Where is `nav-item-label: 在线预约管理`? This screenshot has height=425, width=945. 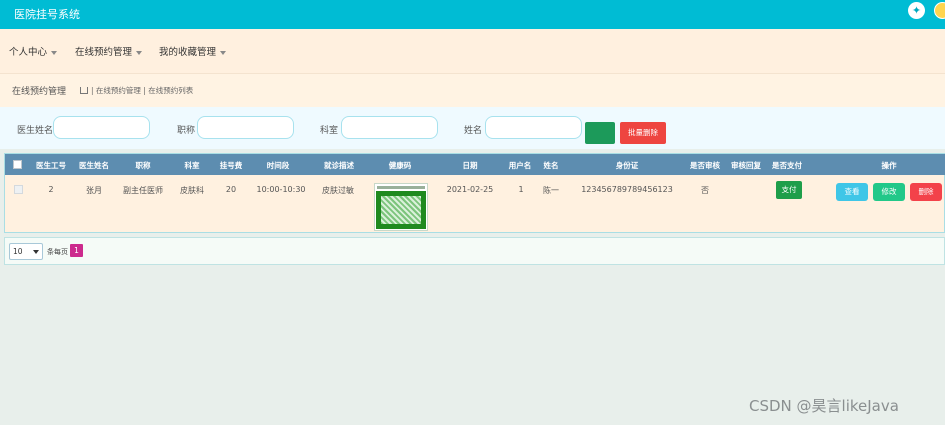
nav-item-label: 在线预约管理 is located at coordinates (104, 52).